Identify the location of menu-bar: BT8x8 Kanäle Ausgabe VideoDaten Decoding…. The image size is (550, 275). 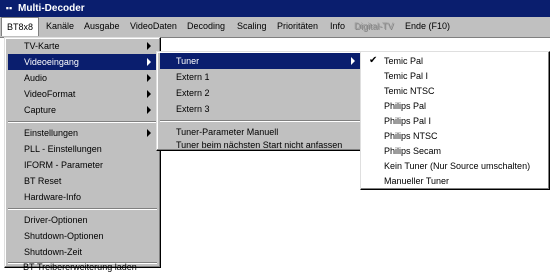
(275, 27).